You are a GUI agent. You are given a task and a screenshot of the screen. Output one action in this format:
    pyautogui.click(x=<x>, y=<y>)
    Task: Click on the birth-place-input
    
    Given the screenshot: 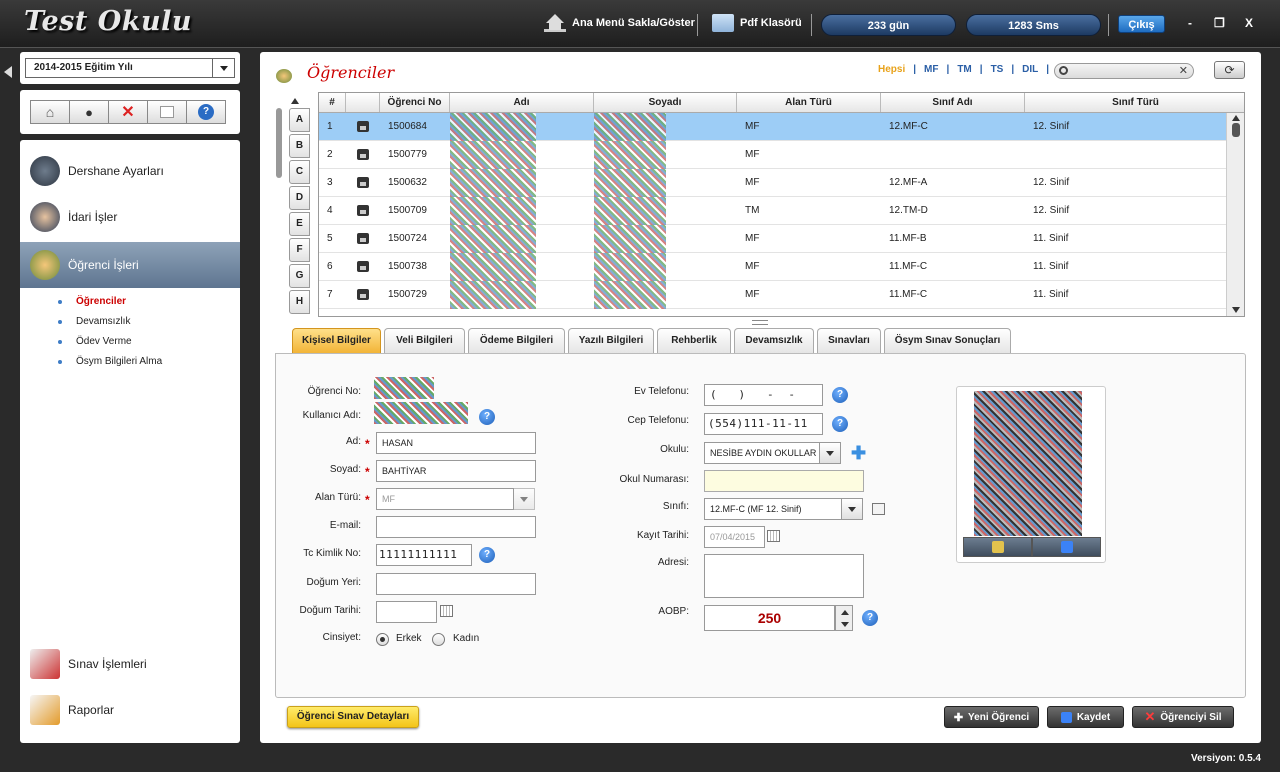 What is the action you would take?
    pyautogui.click(x=456, y=584)
    